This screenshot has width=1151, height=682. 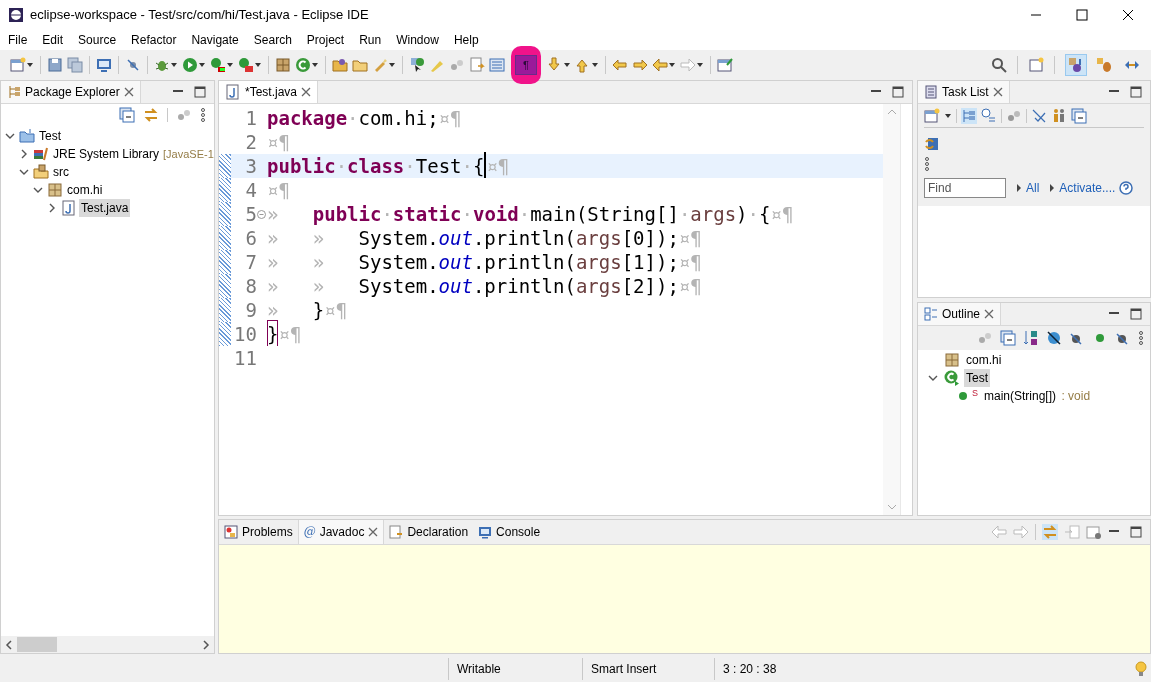 What do you see at coordinates (53, 40) in the screenshot?
I see `menu-item: Edit` at bounding box center [53, 40].